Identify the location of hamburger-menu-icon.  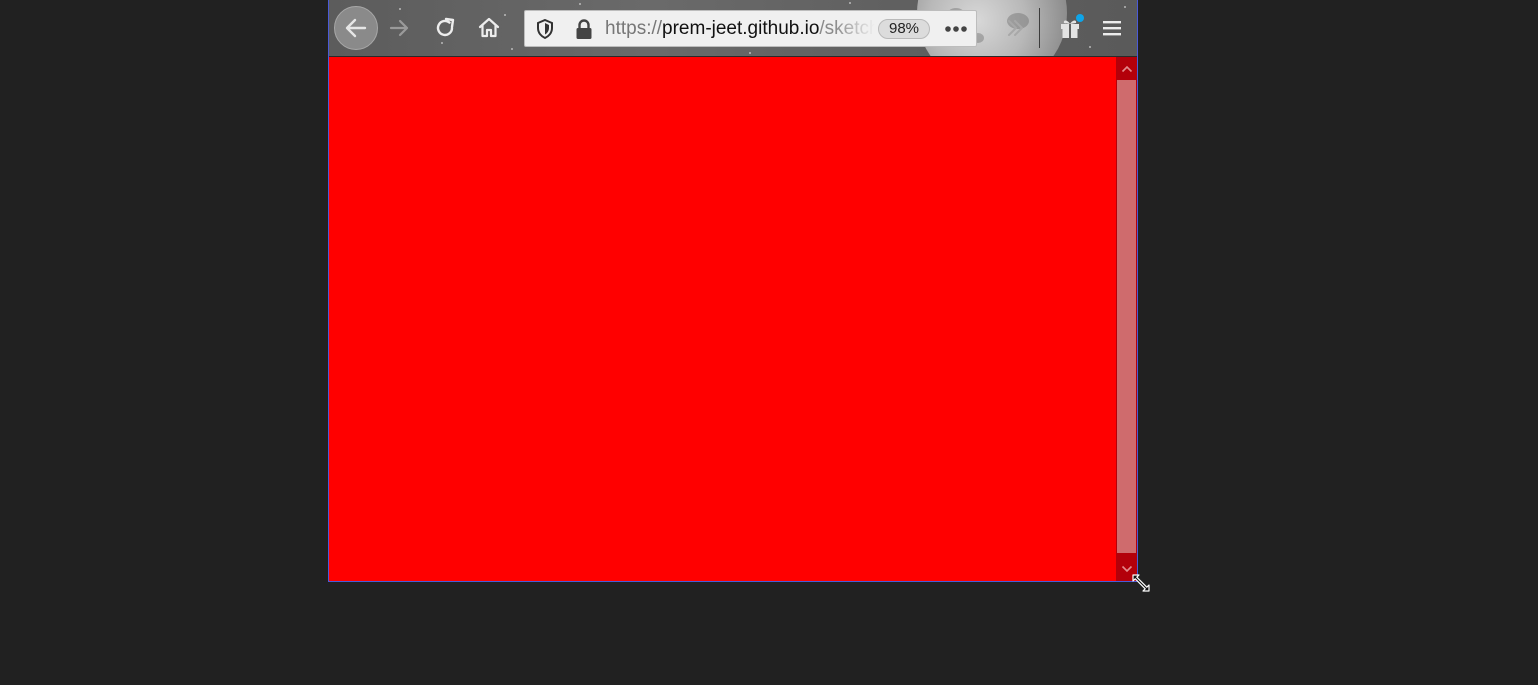
(1112, 28).